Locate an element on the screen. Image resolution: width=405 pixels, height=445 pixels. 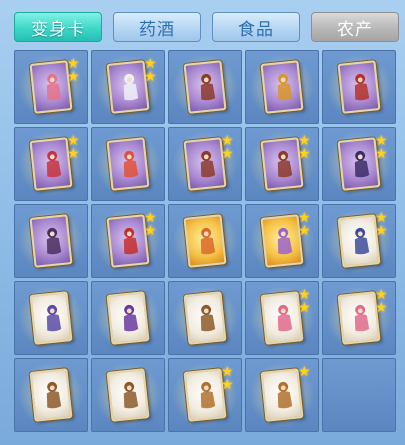
tab-farm-produce: 农产 is located at coordinates (355, 27).